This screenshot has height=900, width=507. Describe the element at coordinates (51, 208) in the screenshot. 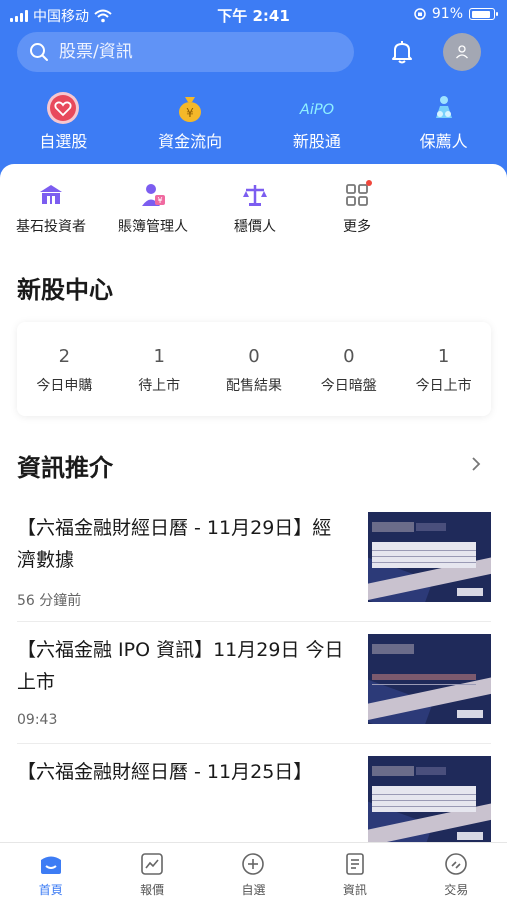

I see `sub-nav-cornerstone: 基石投資者` at that location.